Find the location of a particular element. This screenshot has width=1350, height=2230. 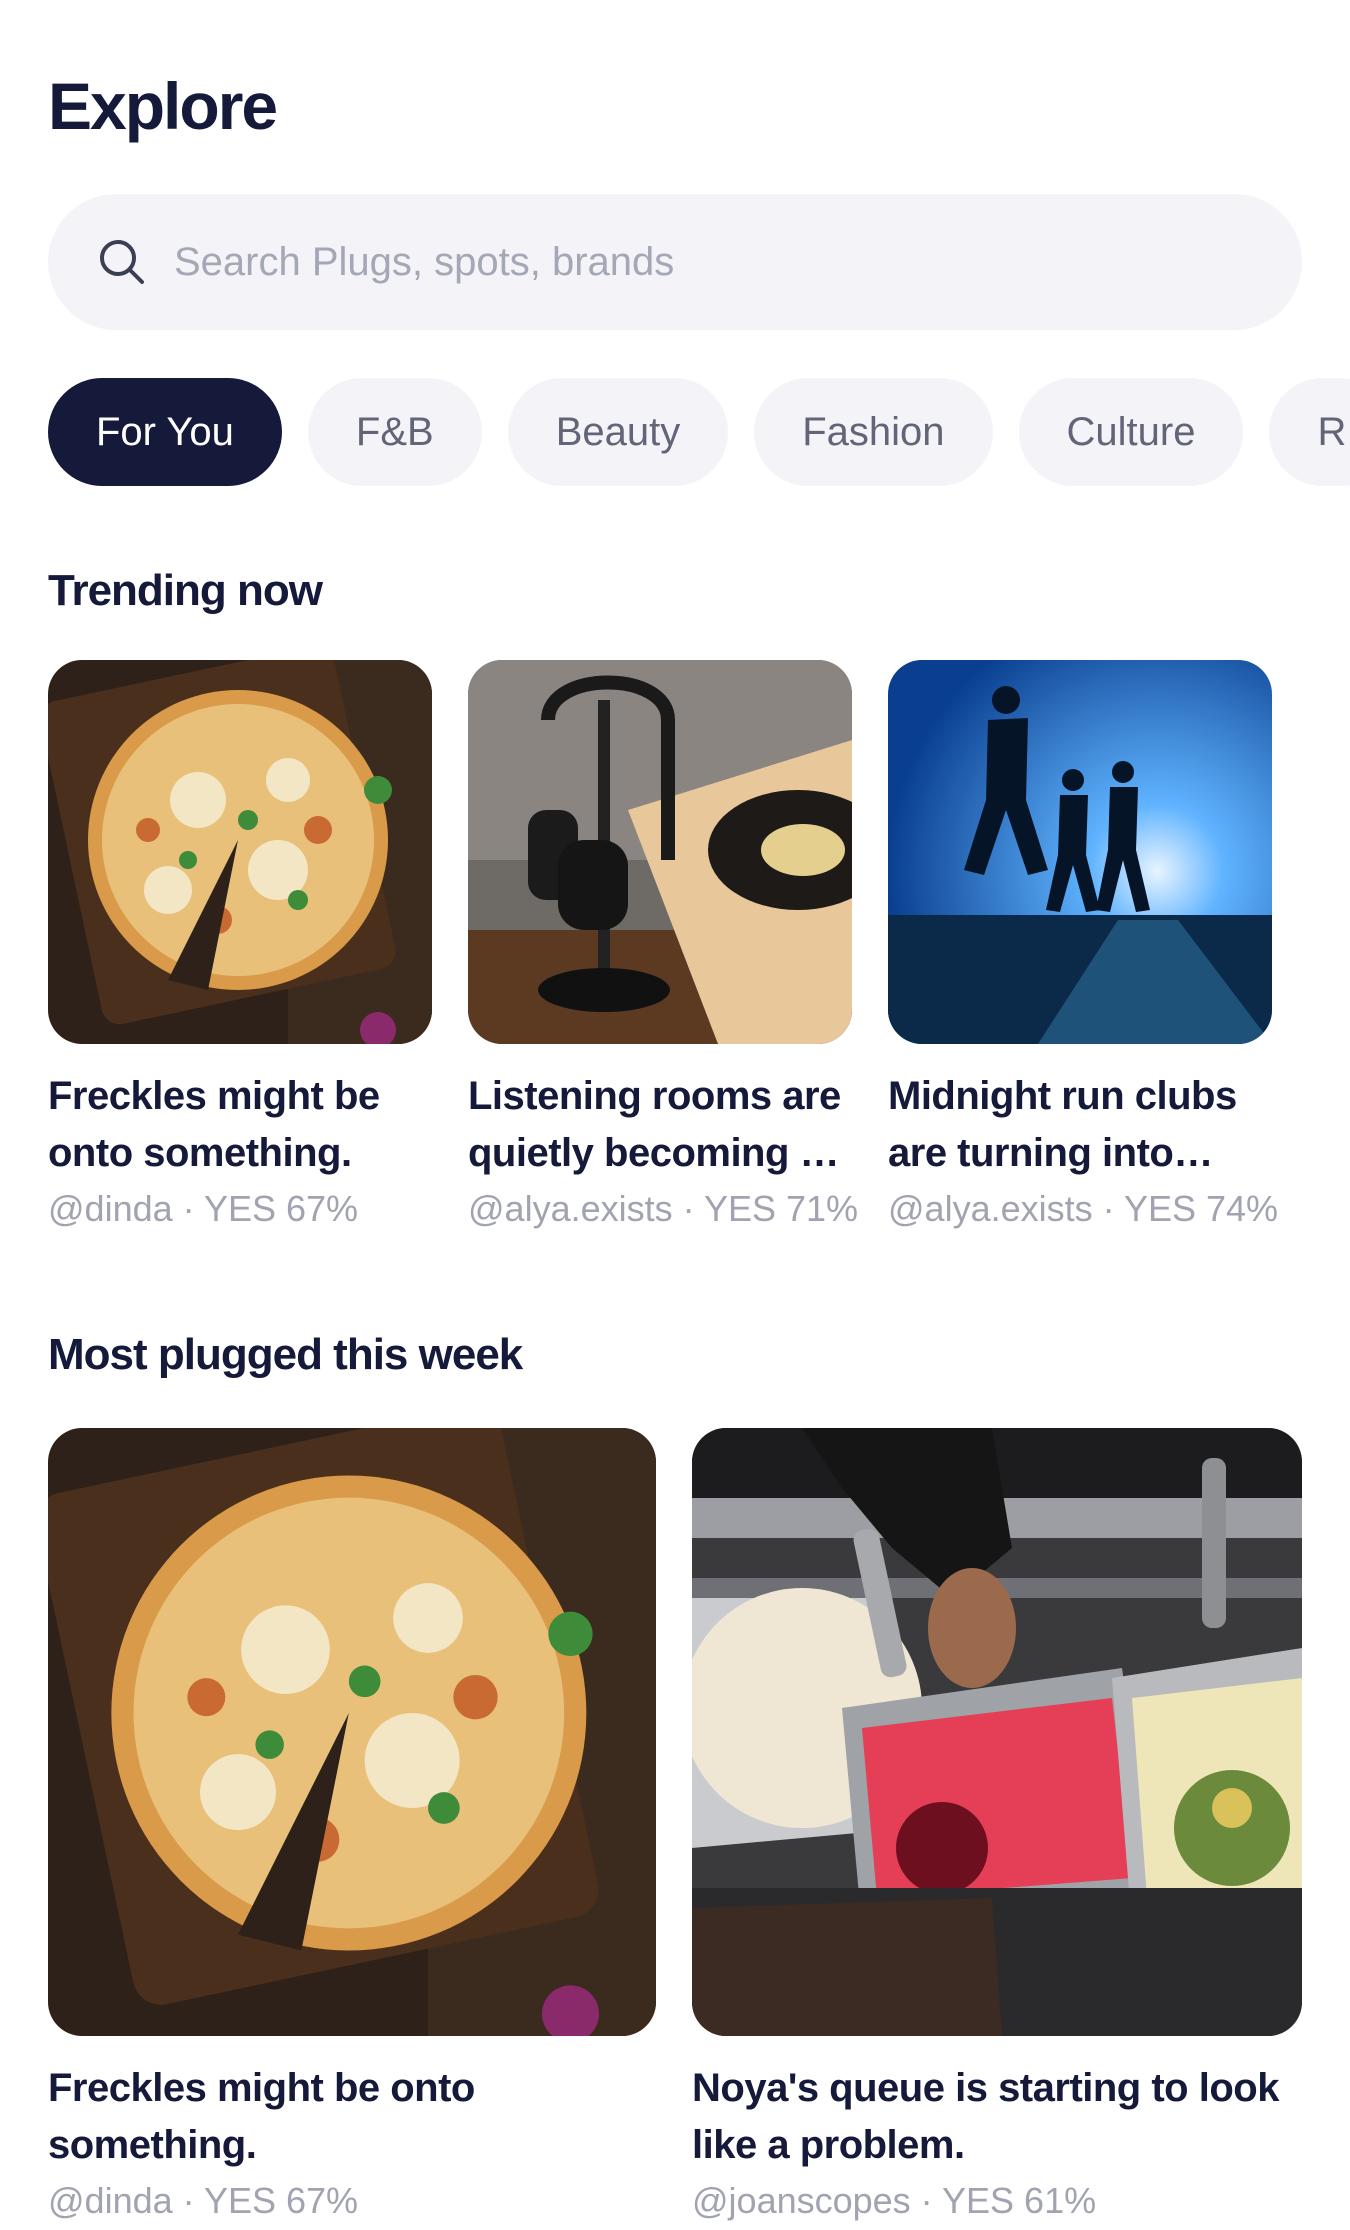

filter-chip-partial: R is located at coordinates (1309, 432).